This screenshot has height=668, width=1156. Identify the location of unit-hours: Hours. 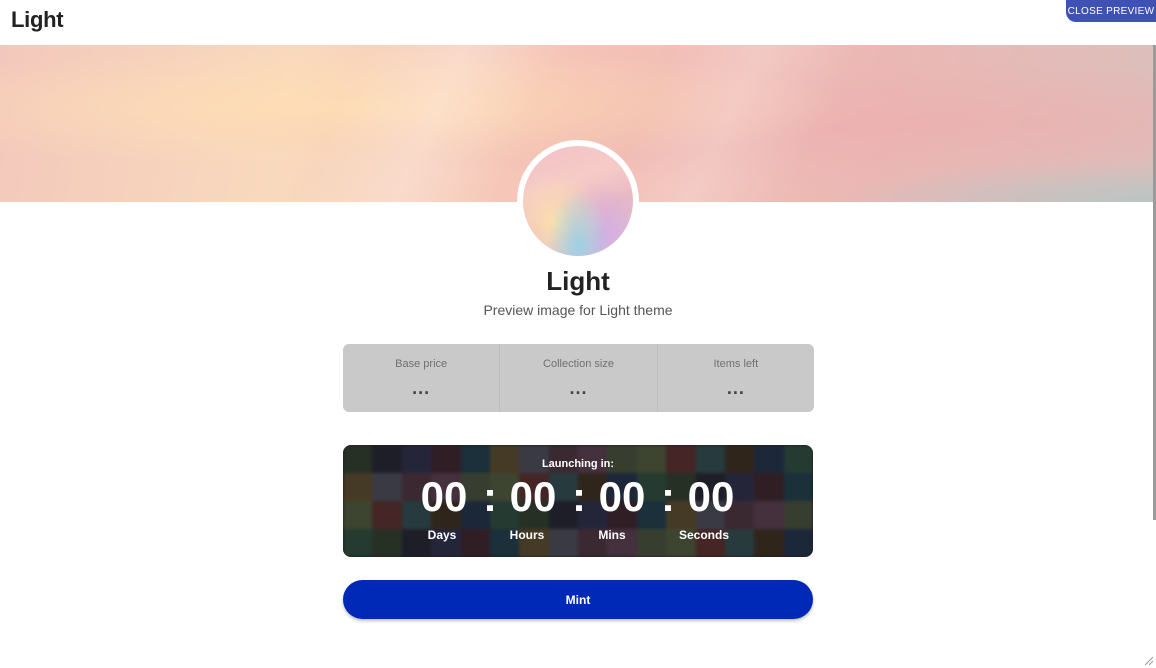
(527, 535).